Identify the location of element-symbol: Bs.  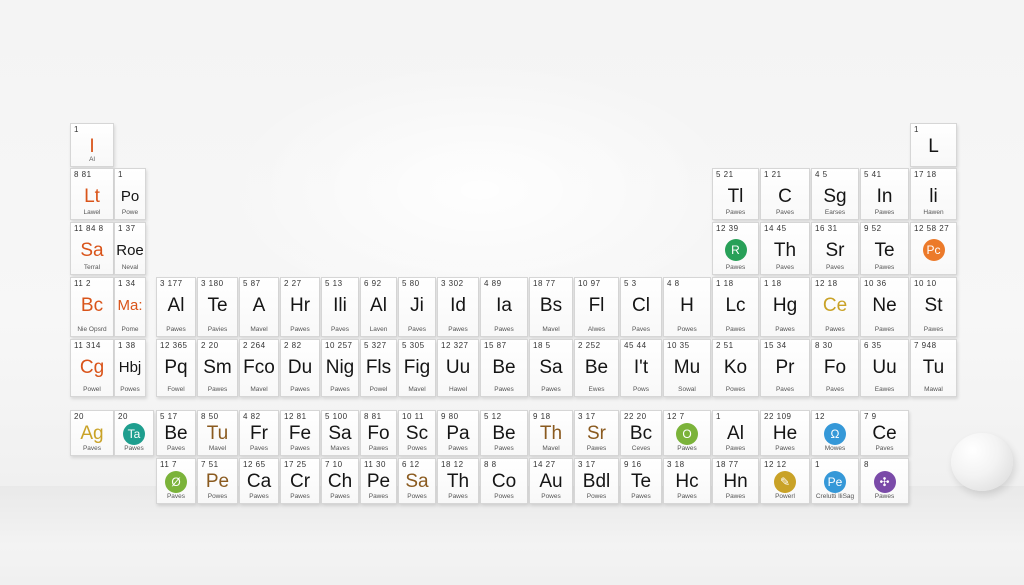
(551, 305).